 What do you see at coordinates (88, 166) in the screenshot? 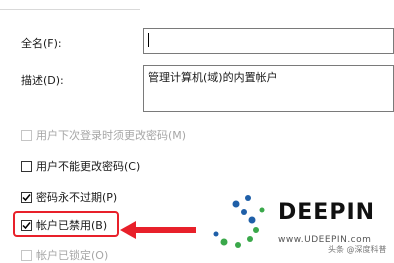
I see `option-label: 用户不能更改密码(C)` at bounding box center [88, 166].